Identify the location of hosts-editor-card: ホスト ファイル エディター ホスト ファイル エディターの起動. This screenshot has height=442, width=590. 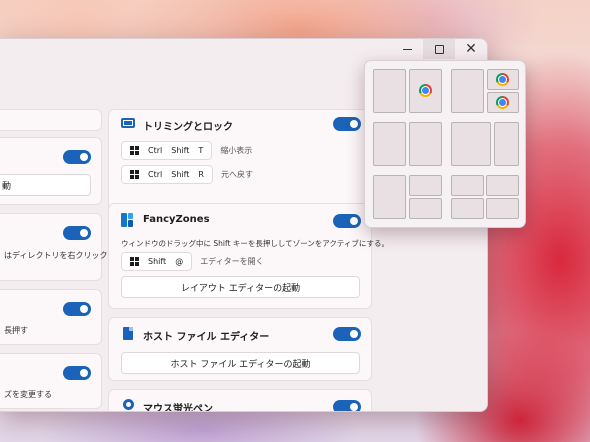
(240, 349).